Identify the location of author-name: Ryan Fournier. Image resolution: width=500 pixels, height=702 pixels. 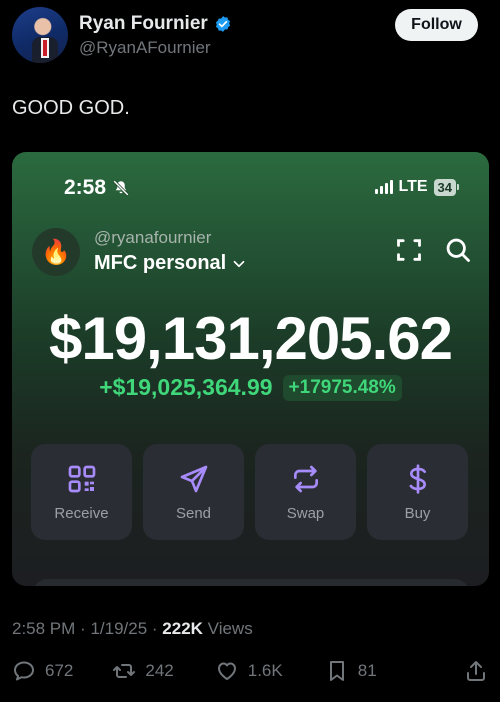
(143, 24).